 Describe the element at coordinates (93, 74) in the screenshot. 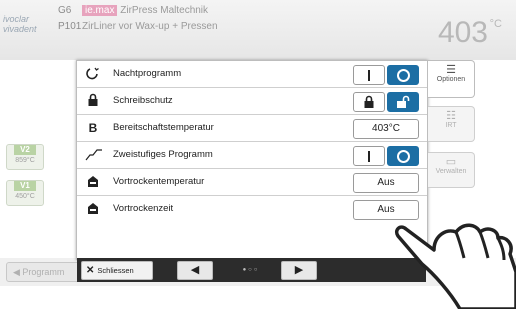

I see `night-icon` at that location.